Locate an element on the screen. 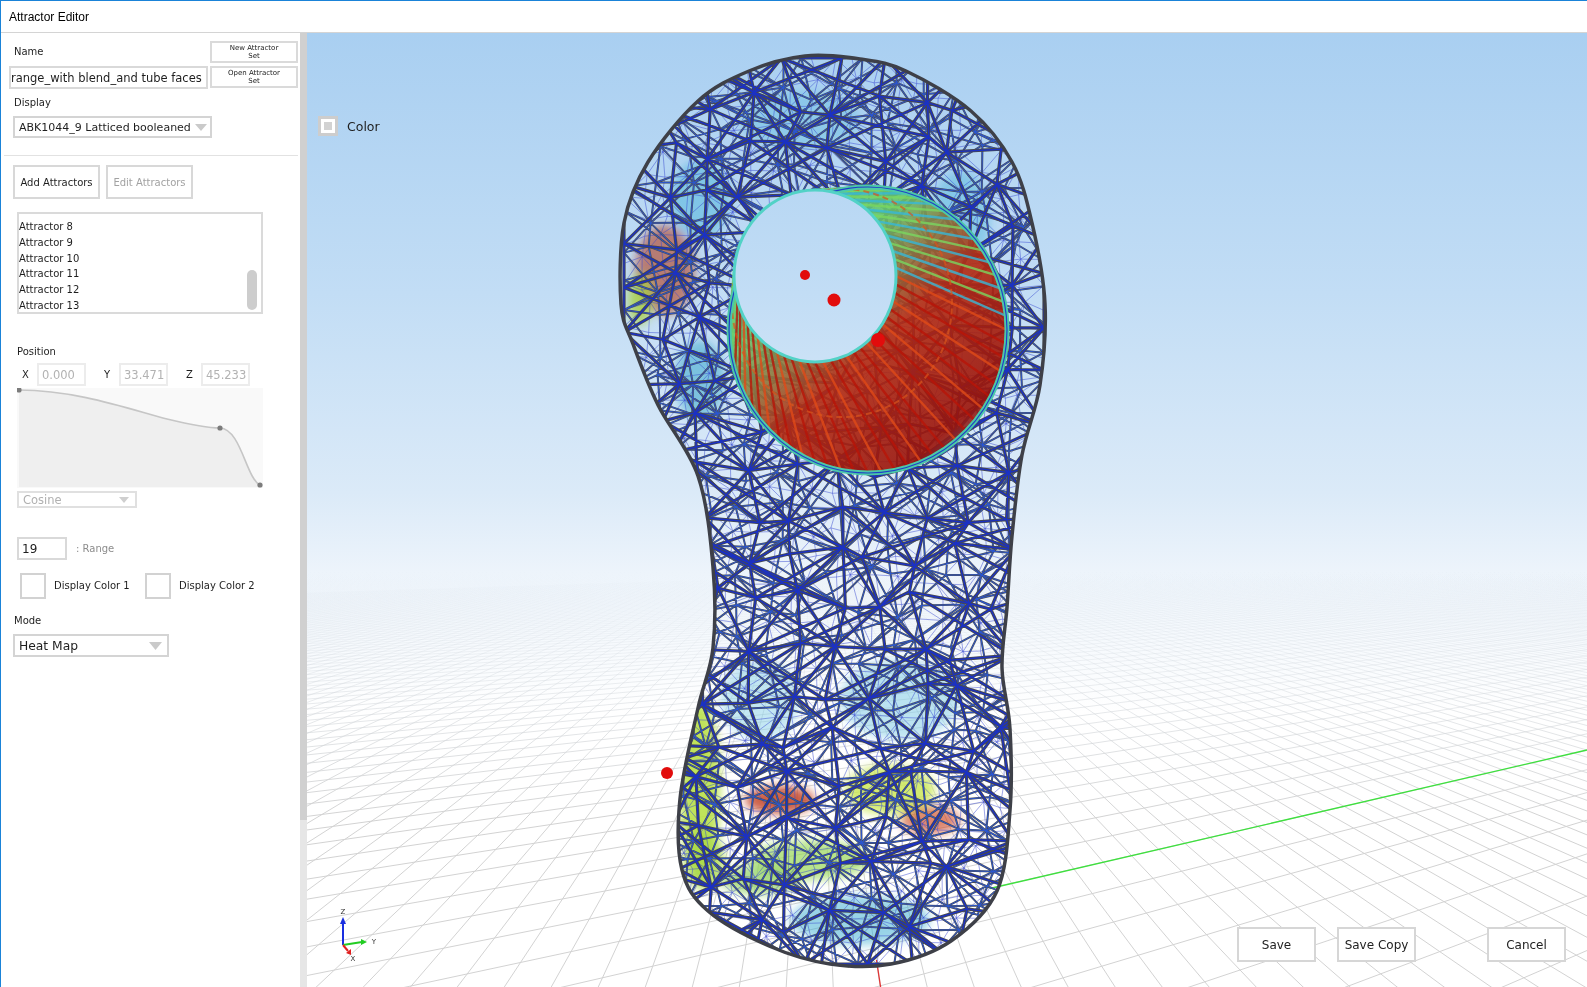 This screenshot has height=987, width=1587. attractor-list-item: Attractor 10 is located at coordinates (129, 258).